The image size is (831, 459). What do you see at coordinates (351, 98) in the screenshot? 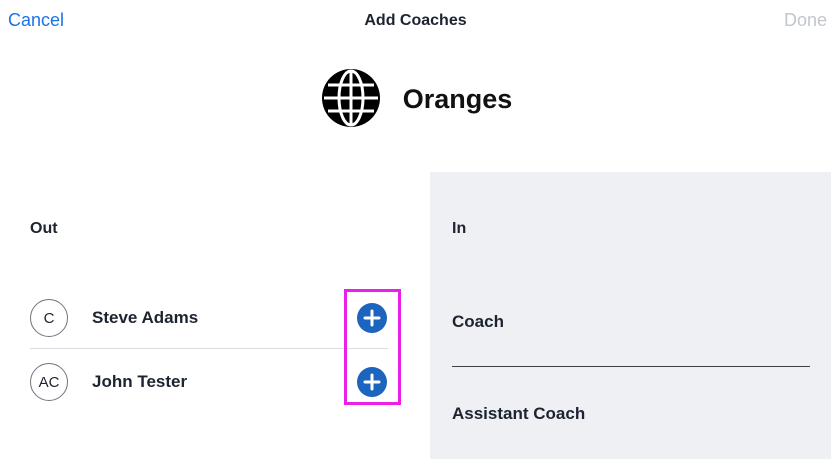
I see `globe-icon` at bounding box center [351, 98].